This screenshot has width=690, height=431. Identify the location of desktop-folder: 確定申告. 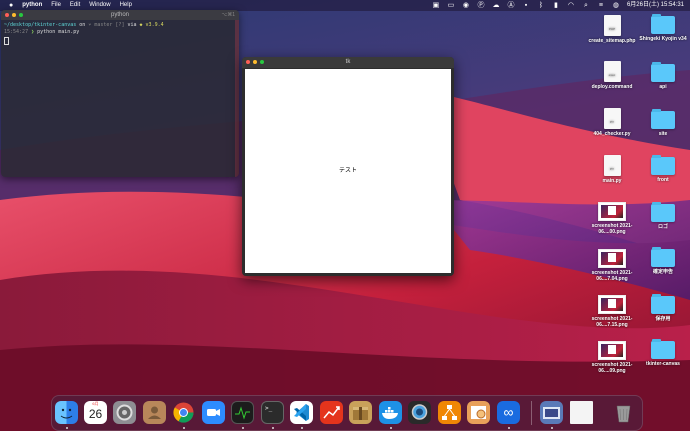
(663, 260).